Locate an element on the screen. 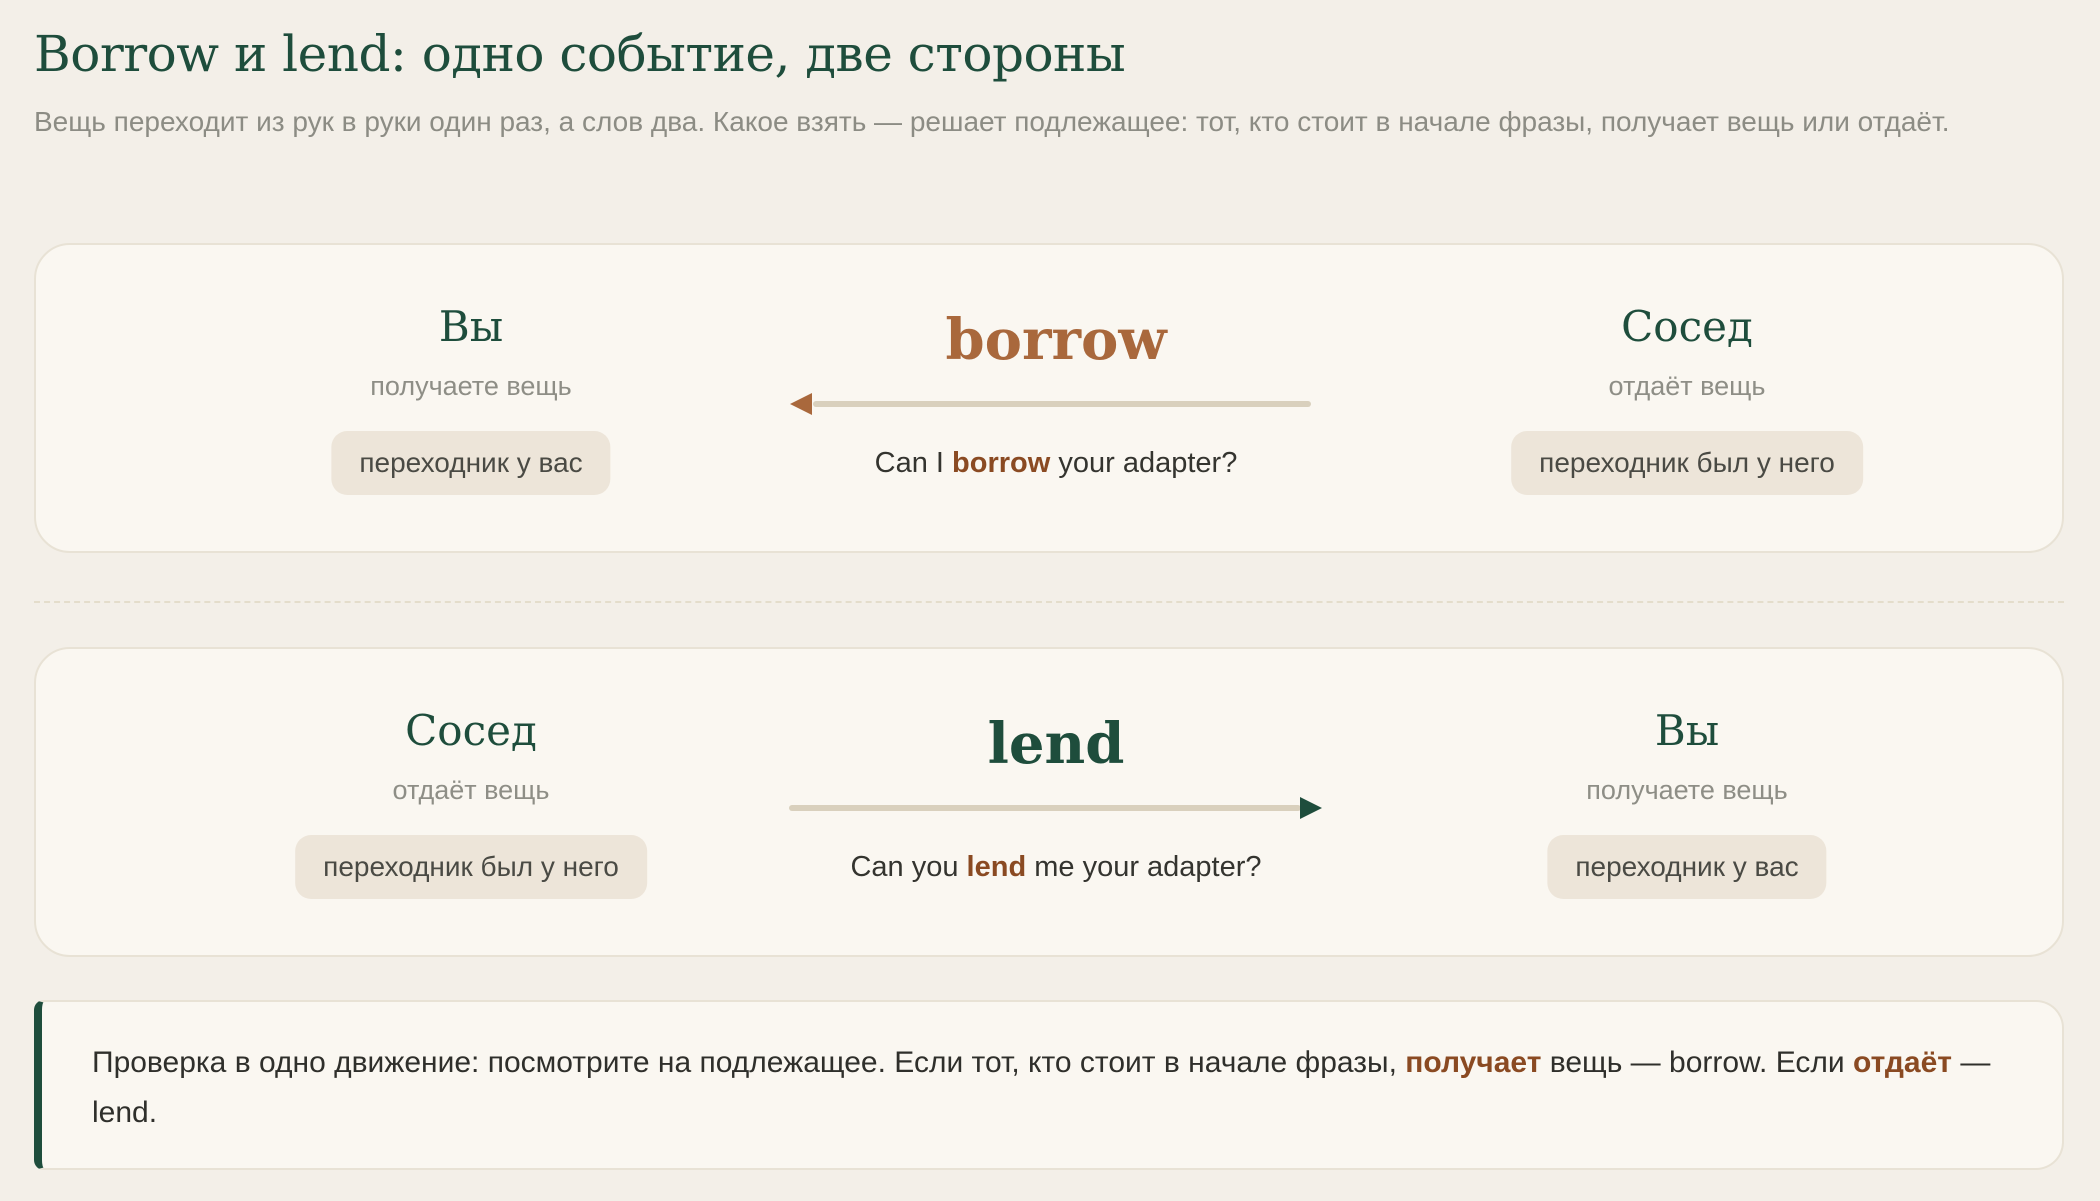  lend-example: Can you lend me your adapter? is located at coordinates (1056, 867).